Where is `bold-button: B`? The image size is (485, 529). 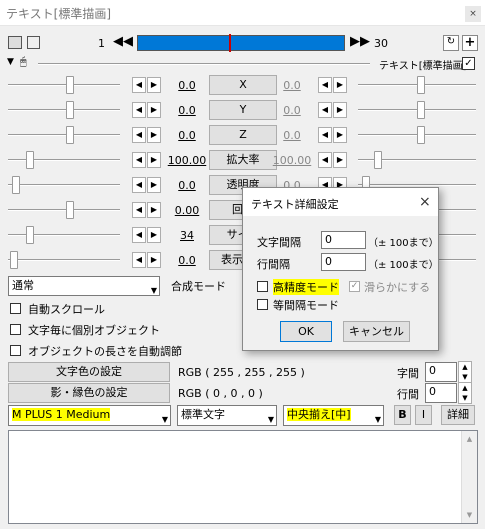
bold-button: B is located at coordinates (402, 415).